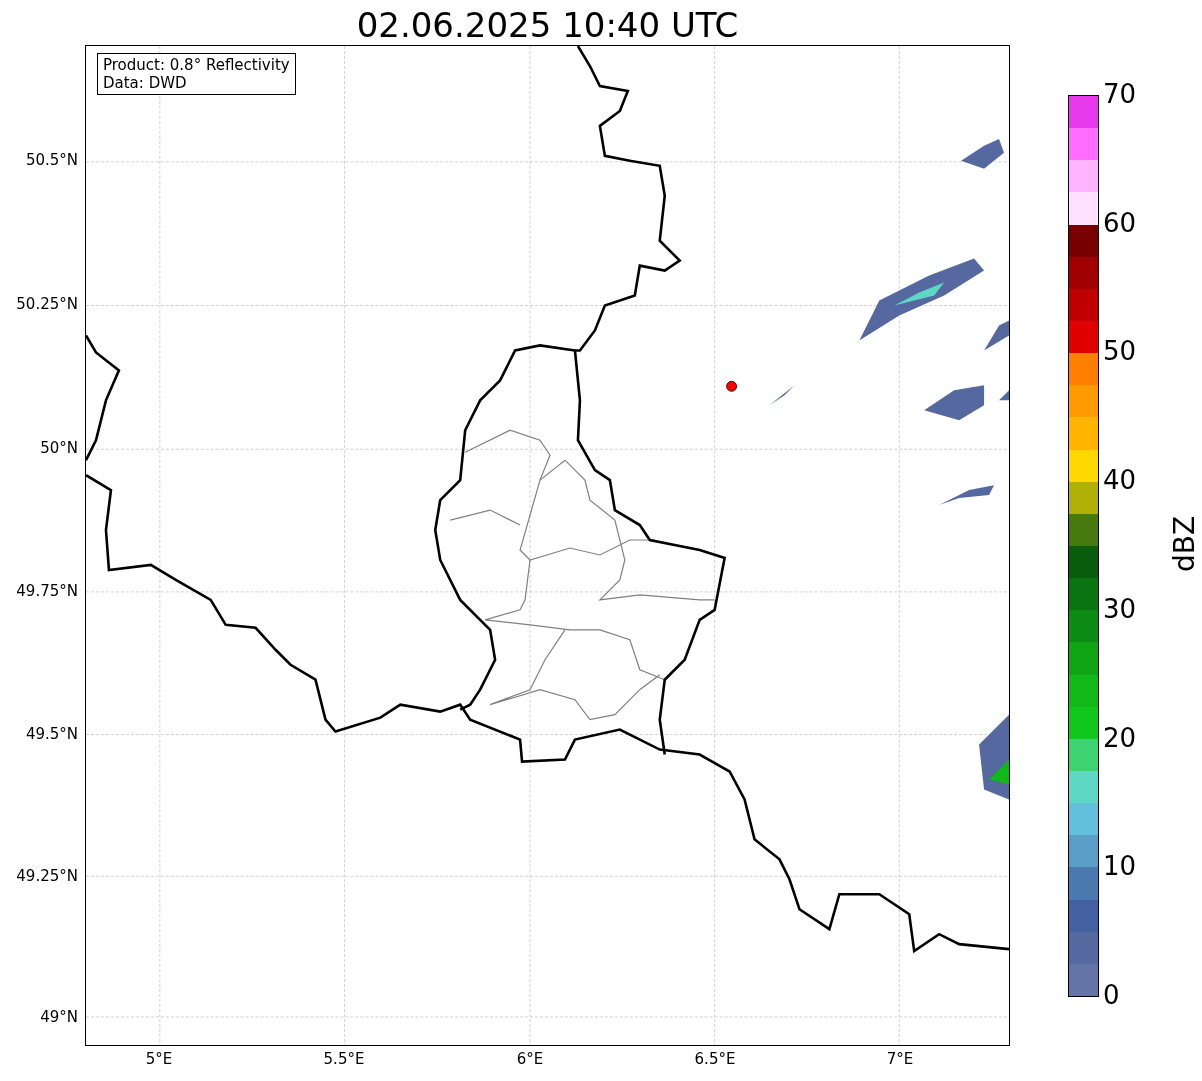  What do you see at coordinates (1120, 866) in the screenshot?
I see `colorbar-tick-label: 10` at bounding box center [1120, 866].